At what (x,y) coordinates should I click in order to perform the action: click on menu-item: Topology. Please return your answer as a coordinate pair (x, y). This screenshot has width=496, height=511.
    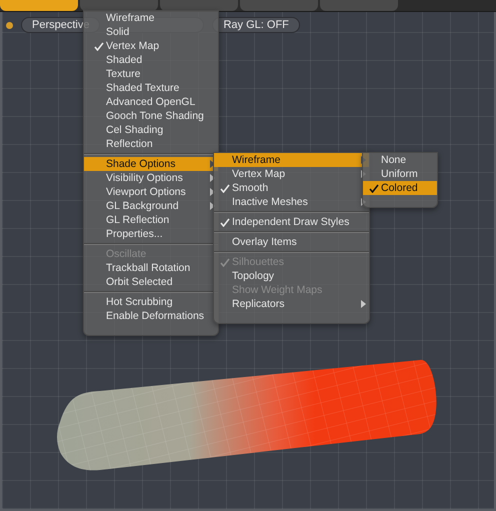
    Looking at the image, I should click on (291, 276).